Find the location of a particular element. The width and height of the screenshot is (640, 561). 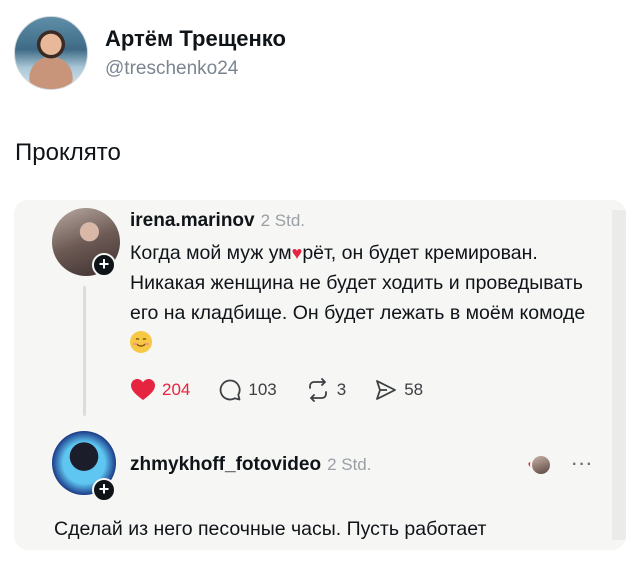

tweet-header: Артём Трещенко @treschenko24 is located at coordinates (150, 53).